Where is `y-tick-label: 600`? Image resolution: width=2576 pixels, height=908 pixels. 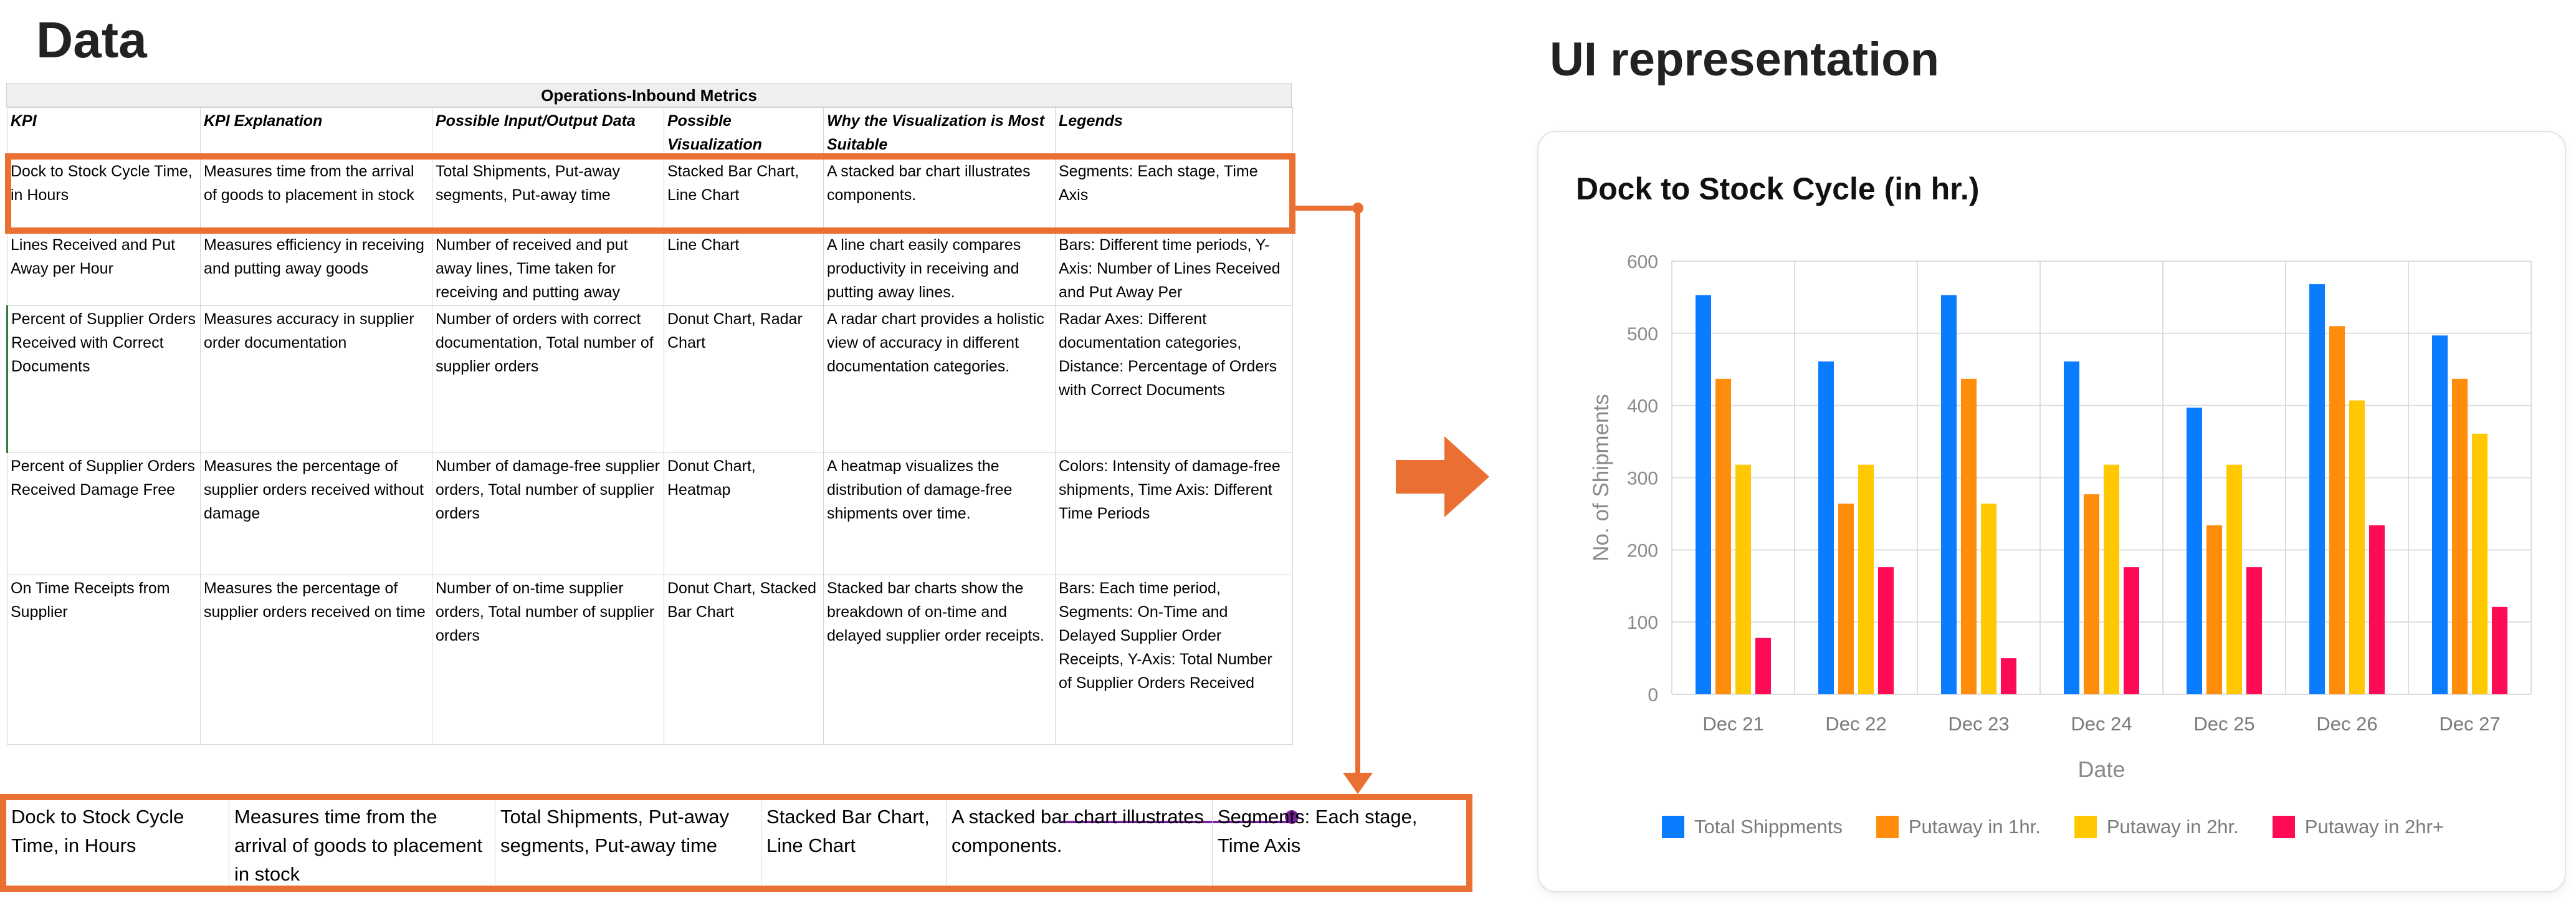
y-tick-label: 600 is located at coordinates (1642, 262).